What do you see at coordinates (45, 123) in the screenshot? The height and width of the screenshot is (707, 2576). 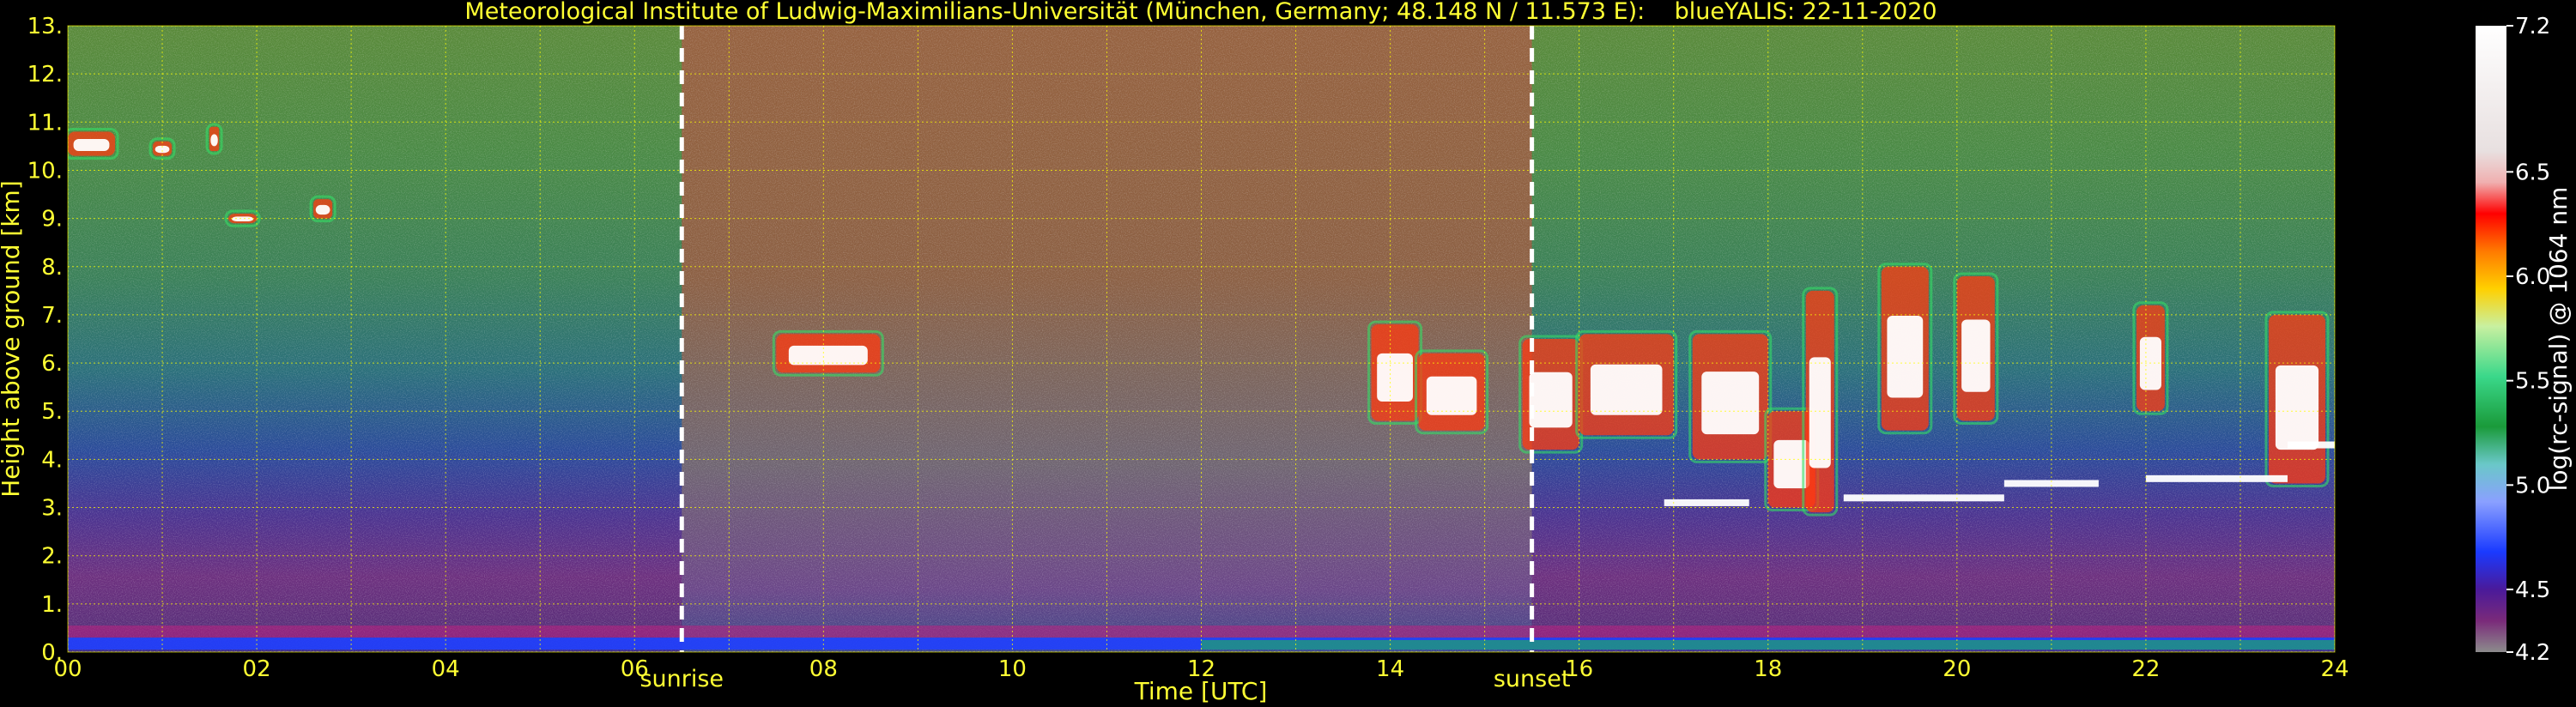 I see `y-tick-label: 11.` at bounding box center [45, 123].